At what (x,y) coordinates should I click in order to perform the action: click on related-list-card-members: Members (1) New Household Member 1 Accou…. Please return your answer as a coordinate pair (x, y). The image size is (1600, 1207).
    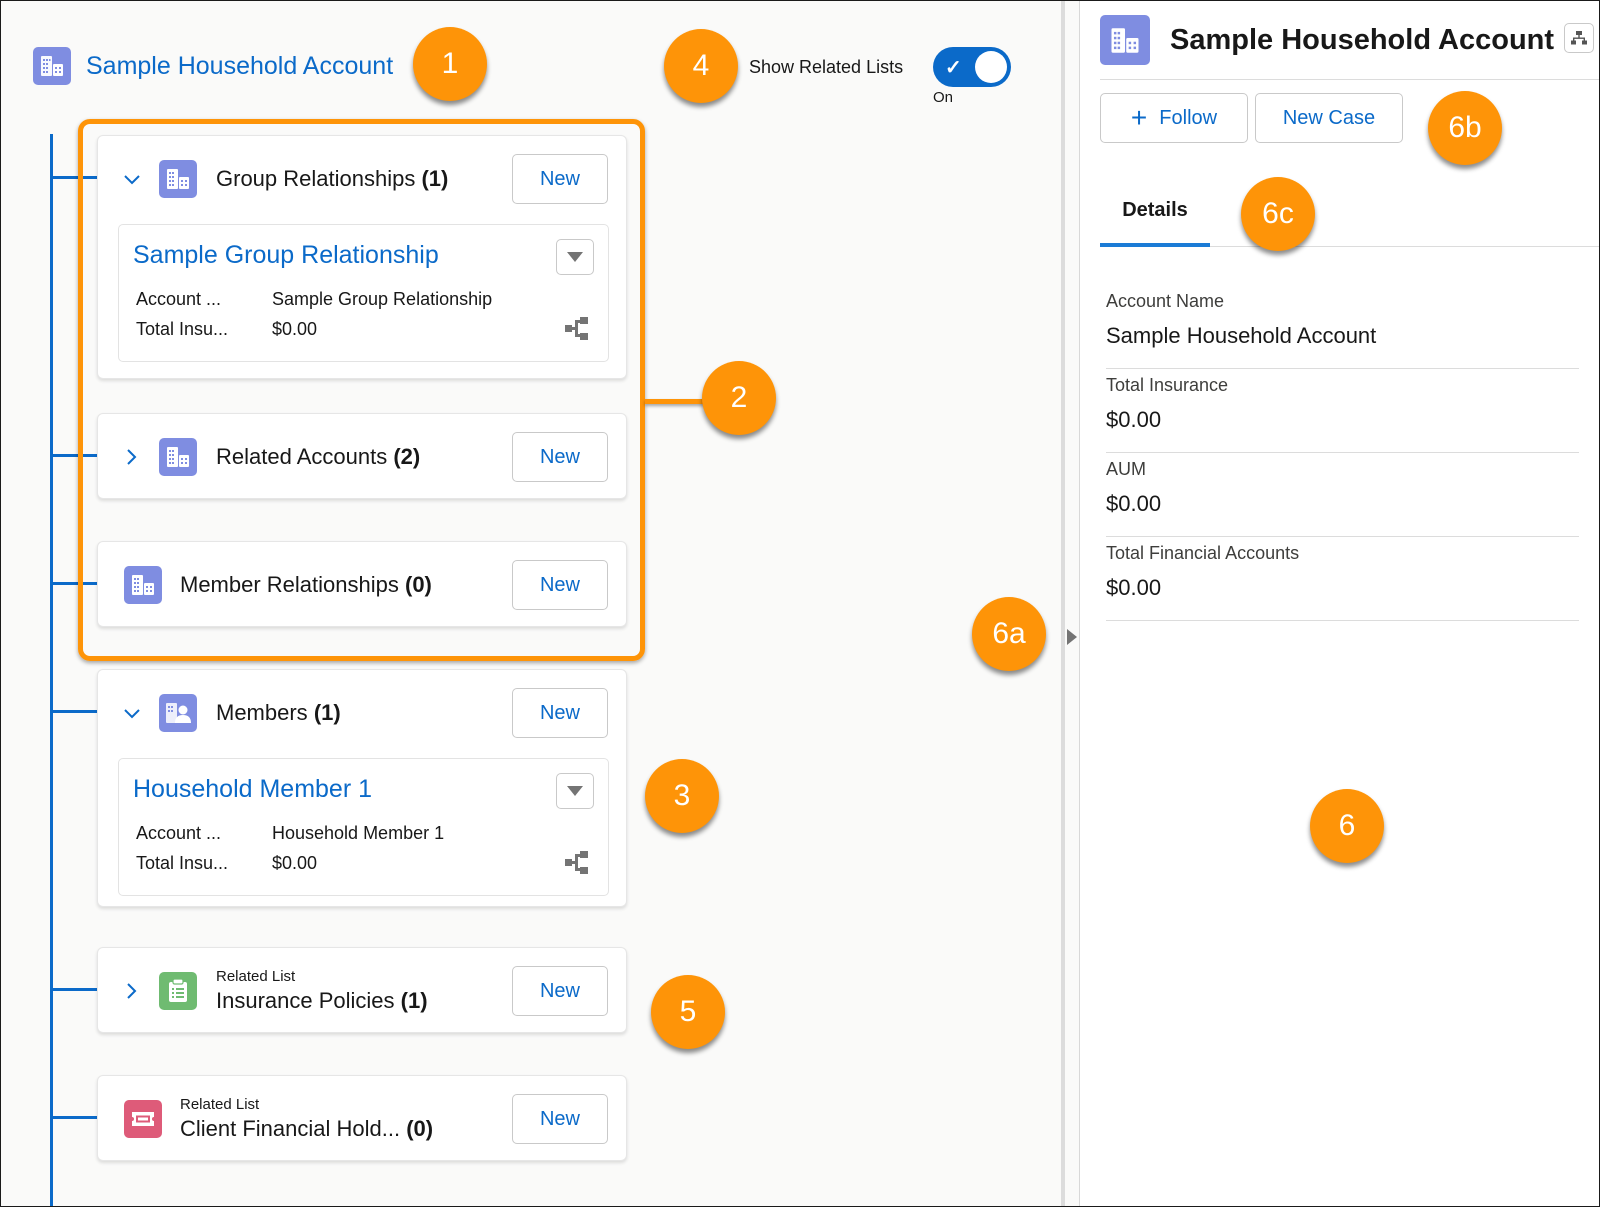
    Looking at the image, I should click on (362, 788).